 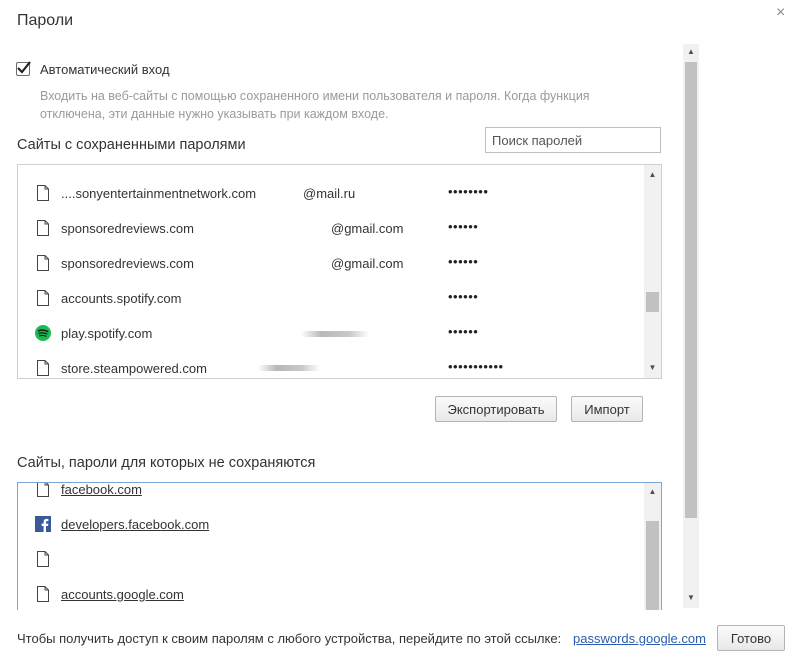 I want to click on never-saved-row, so click(x=330, y=559).